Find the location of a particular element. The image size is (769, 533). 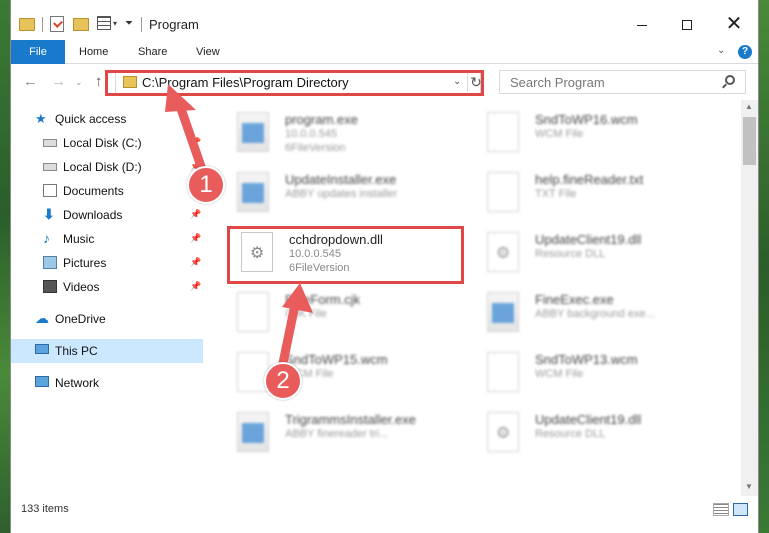

sidebar-item-this-pc: This PC is located at coordinates (107, 351).